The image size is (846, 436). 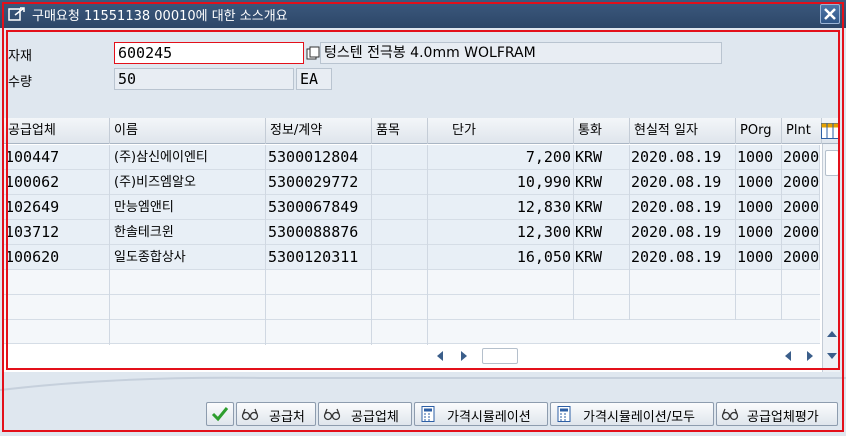 What do you see at coordinates (521, 53) in the screenshot?
I see `material-description: 텅스텐 전극봉 4.0mm WOLFRAM` at bounding box center [521, 53].